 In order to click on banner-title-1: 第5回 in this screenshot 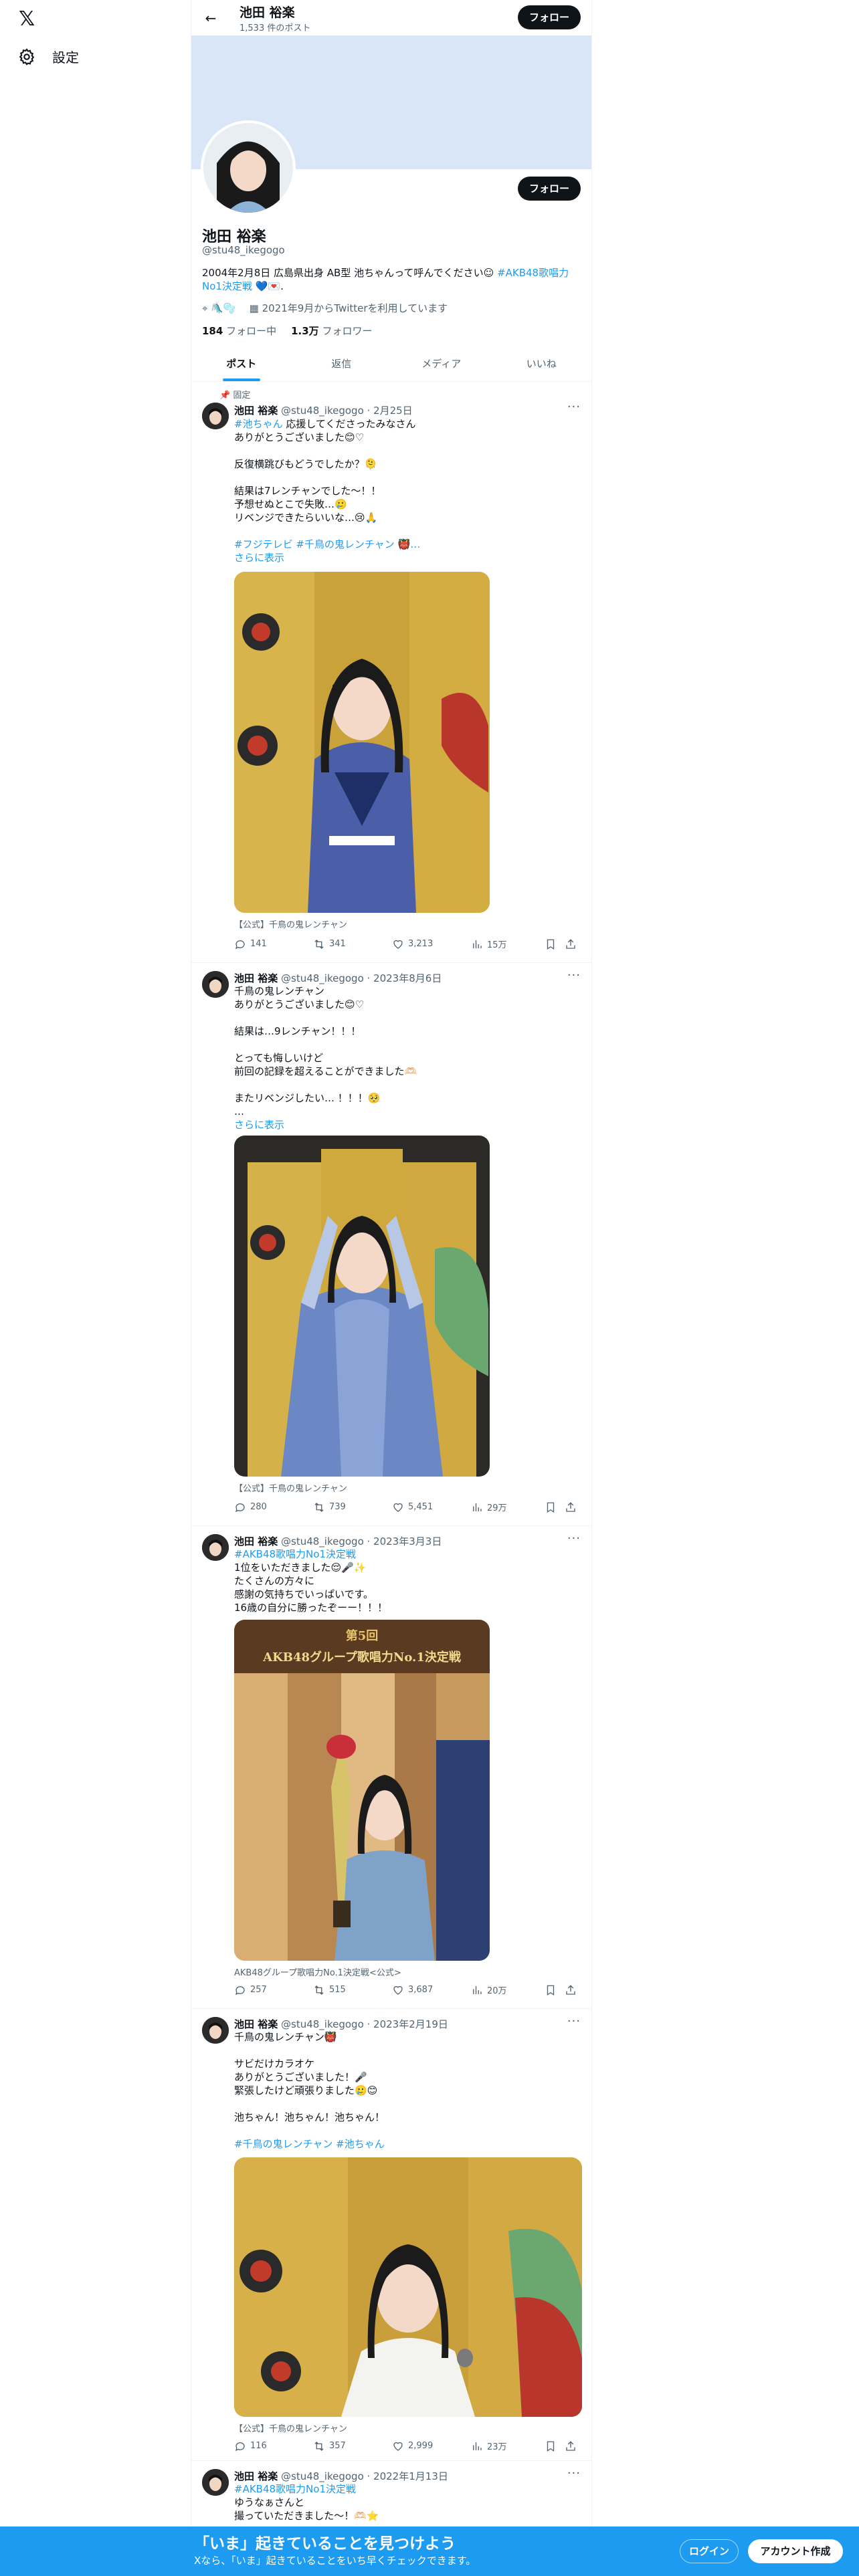, I will do `click(362, 1636)`.